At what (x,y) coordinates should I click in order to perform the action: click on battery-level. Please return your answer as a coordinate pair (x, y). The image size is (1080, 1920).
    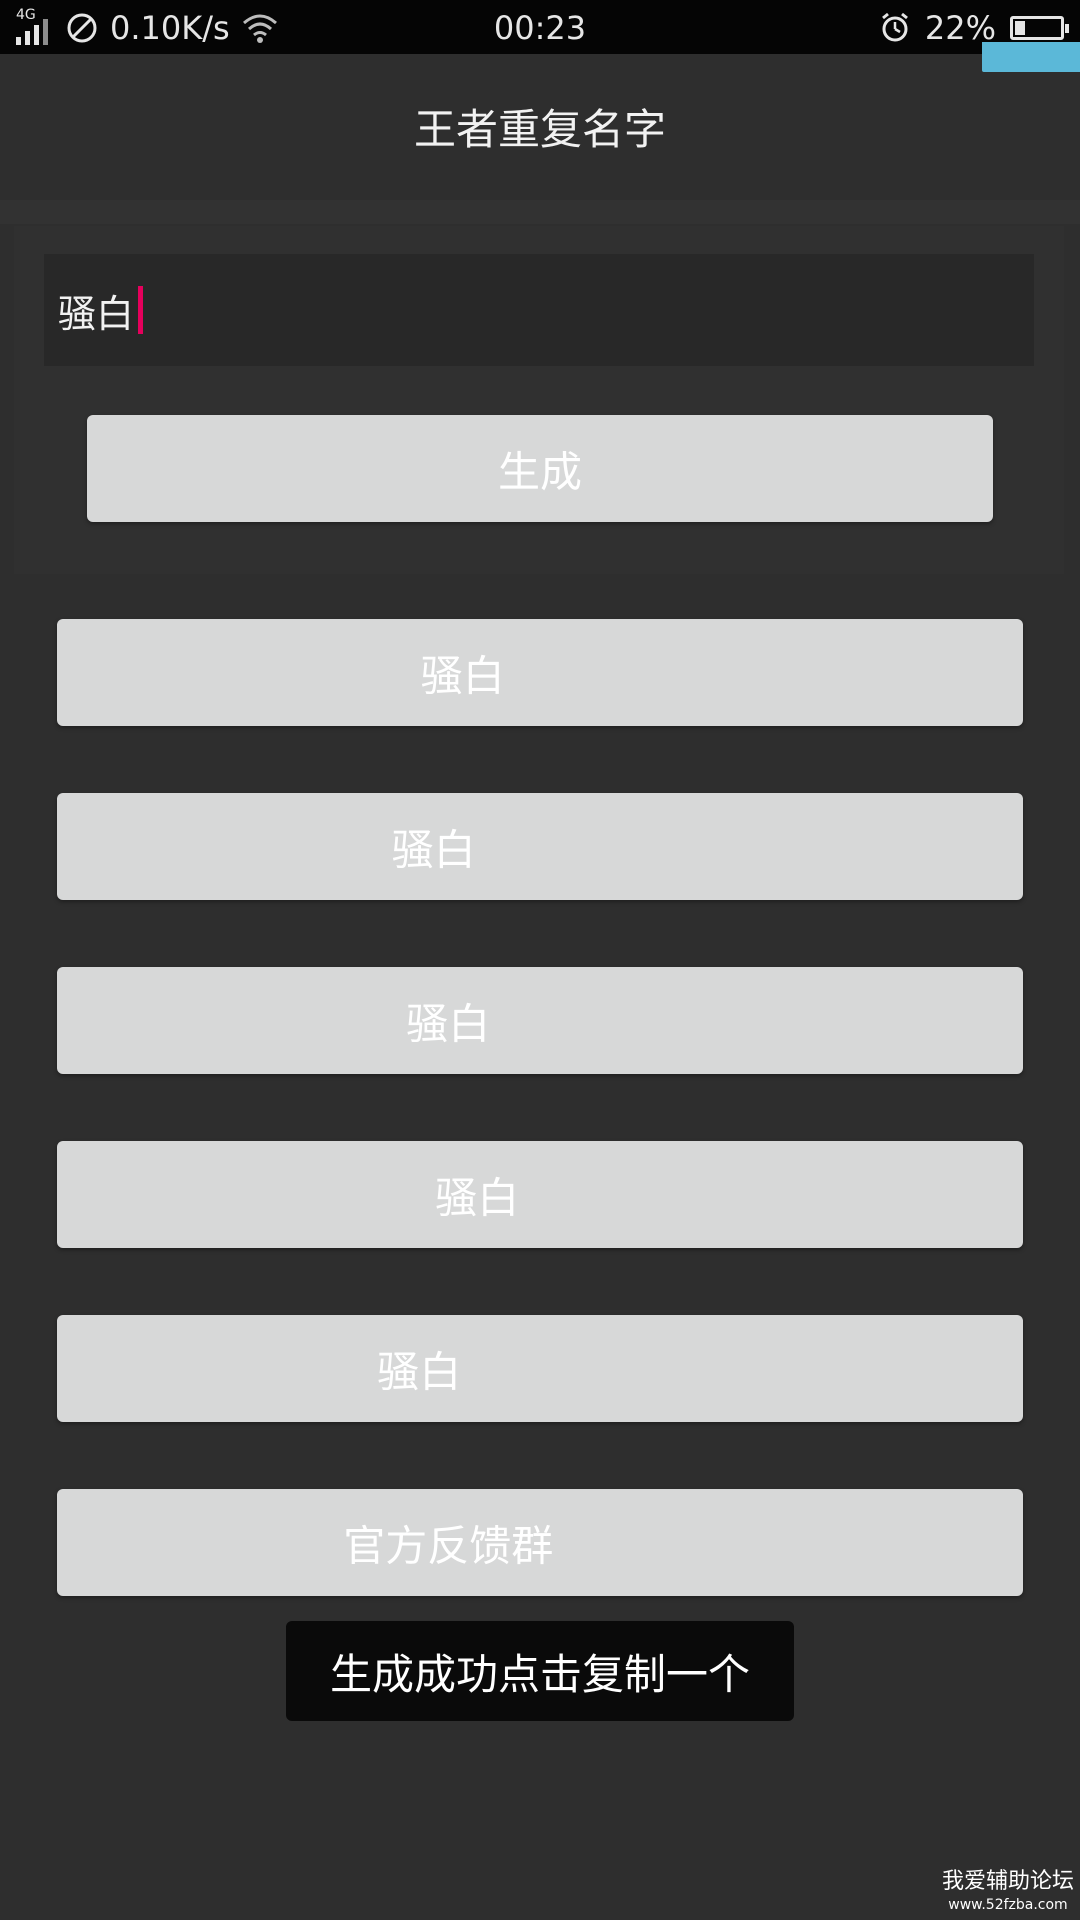
    Looking at the image, I should click on (1020, 28).